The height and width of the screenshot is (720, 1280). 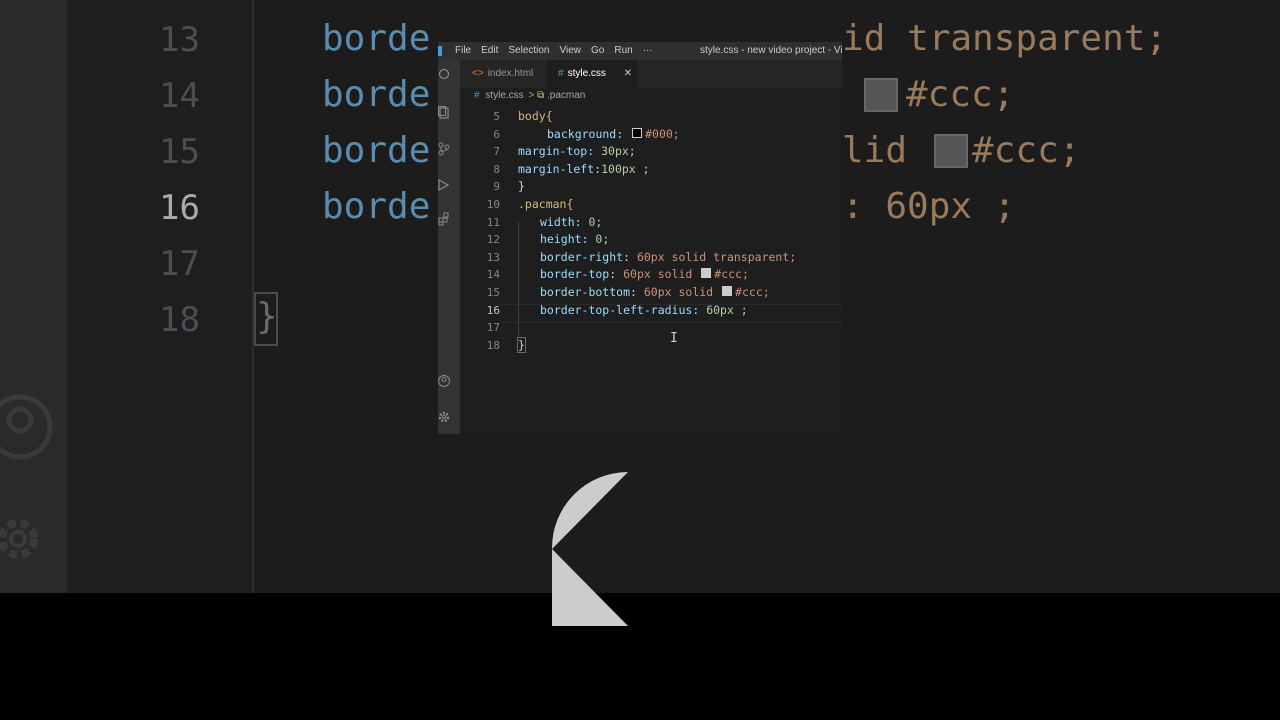 I want to click on close-tab-icon: ✕, so click(x=628, y=74).